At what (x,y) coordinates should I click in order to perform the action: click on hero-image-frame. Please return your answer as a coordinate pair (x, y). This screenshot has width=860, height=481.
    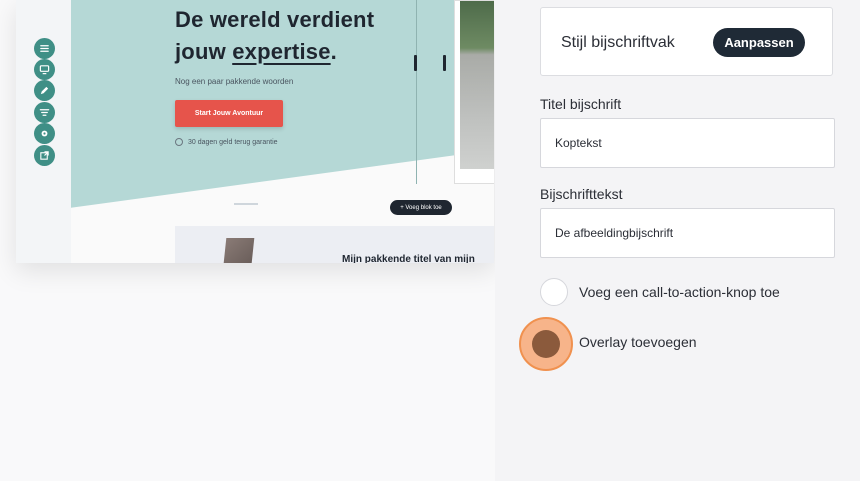
    Looking at the image, I should click on (474, 92).